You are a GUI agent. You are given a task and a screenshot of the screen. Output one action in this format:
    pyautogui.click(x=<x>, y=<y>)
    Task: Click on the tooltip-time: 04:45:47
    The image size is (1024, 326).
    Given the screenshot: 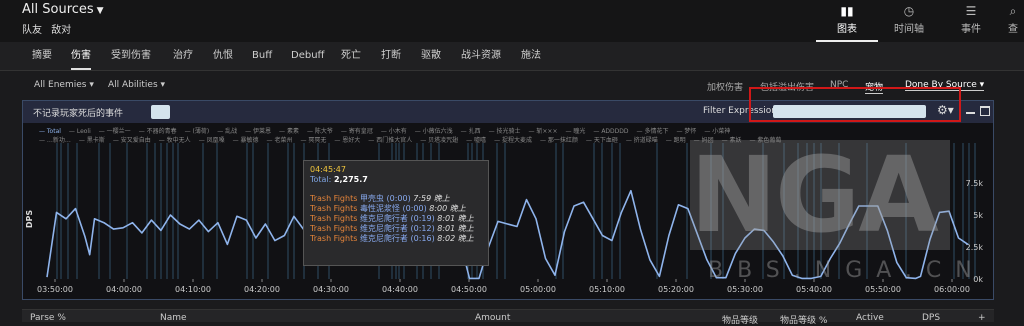 What is the action you would take?
    pyautogui.click(x=328, y=169)
    